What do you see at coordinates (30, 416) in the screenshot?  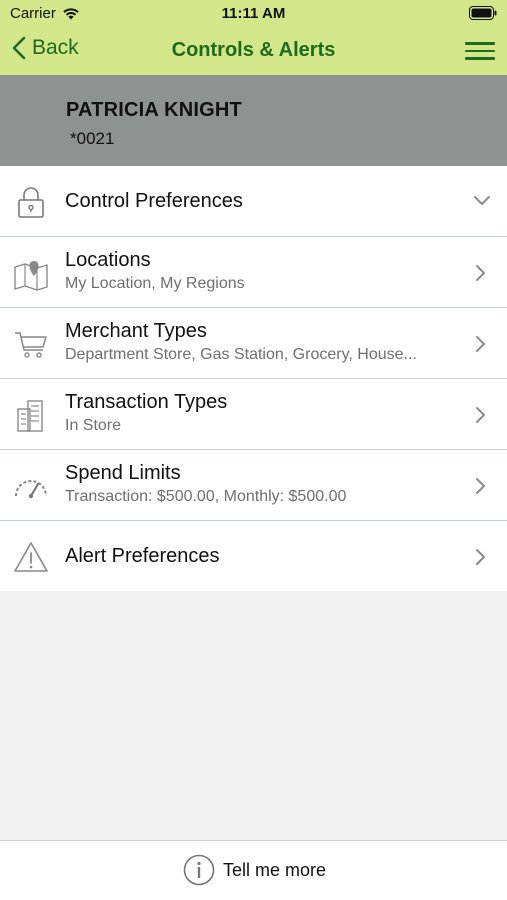 I see `building-icon` at bounding box center [30, 416].